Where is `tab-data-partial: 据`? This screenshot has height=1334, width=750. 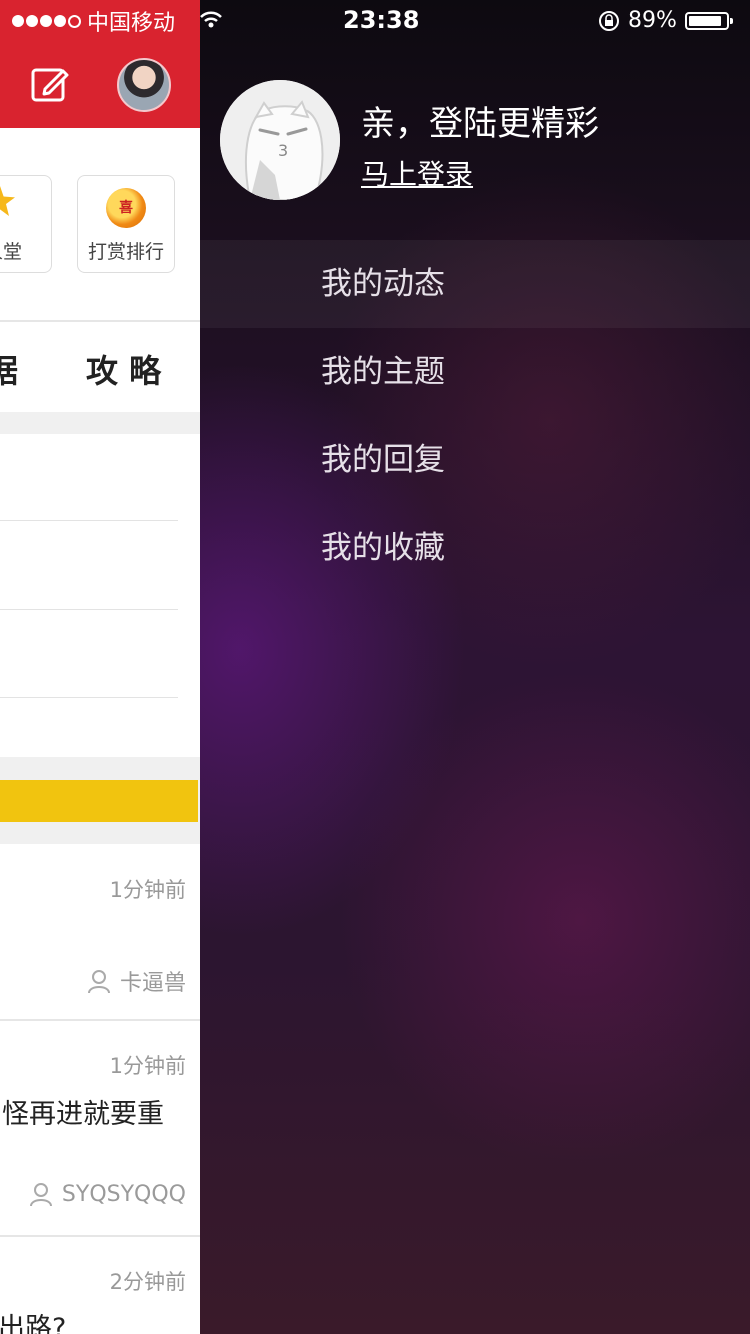
tab-data-partial: 据 is located at coordinates (9, 369).